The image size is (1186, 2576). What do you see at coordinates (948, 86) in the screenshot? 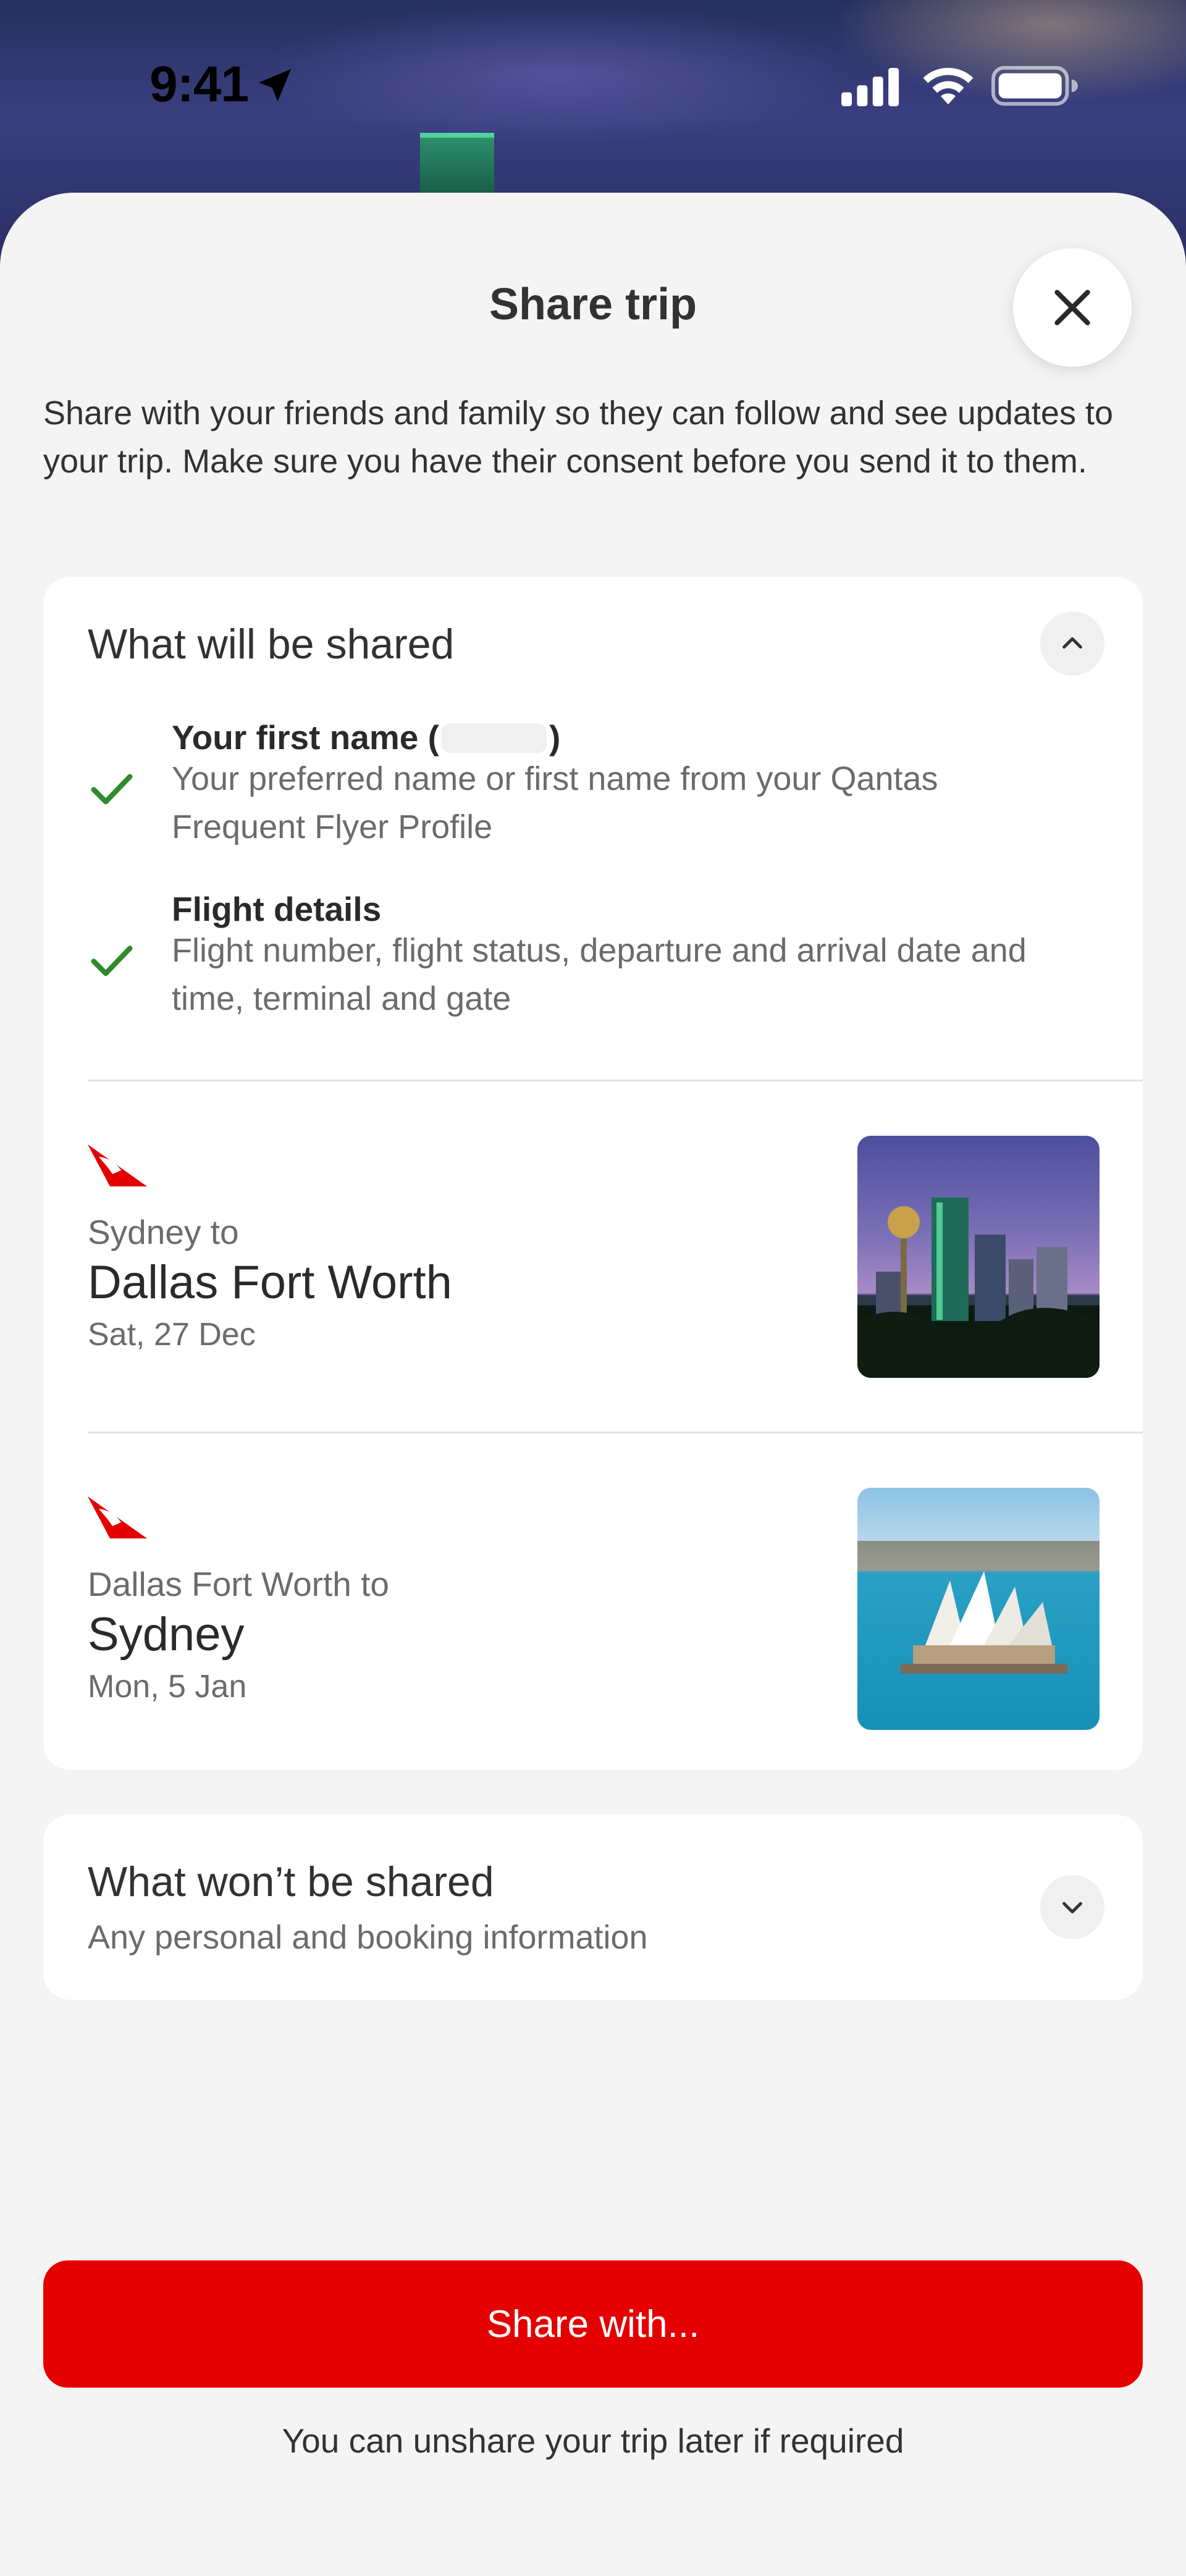
I see `wifi-icon` at bounding box center [948, 86].